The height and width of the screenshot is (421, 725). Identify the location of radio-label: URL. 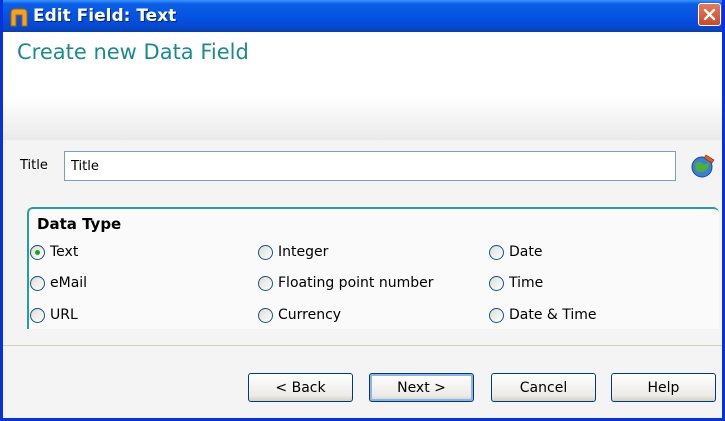
(64, 315).